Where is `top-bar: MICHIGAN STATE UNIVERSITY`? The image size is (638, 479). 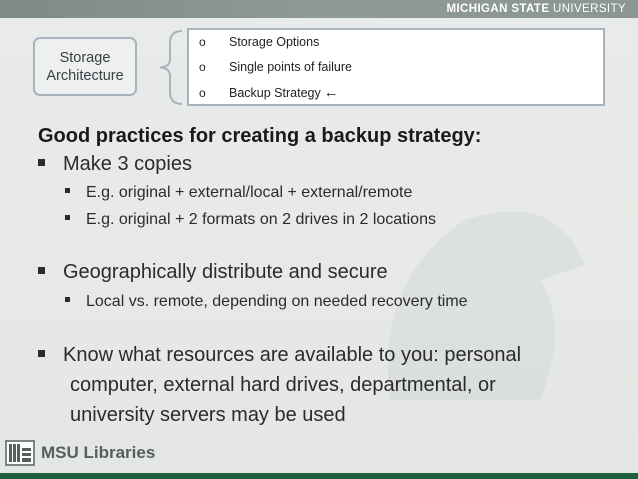
top-bar: MICHIGAN STATE UNIVERSITY is located at coordinates (319, 9).